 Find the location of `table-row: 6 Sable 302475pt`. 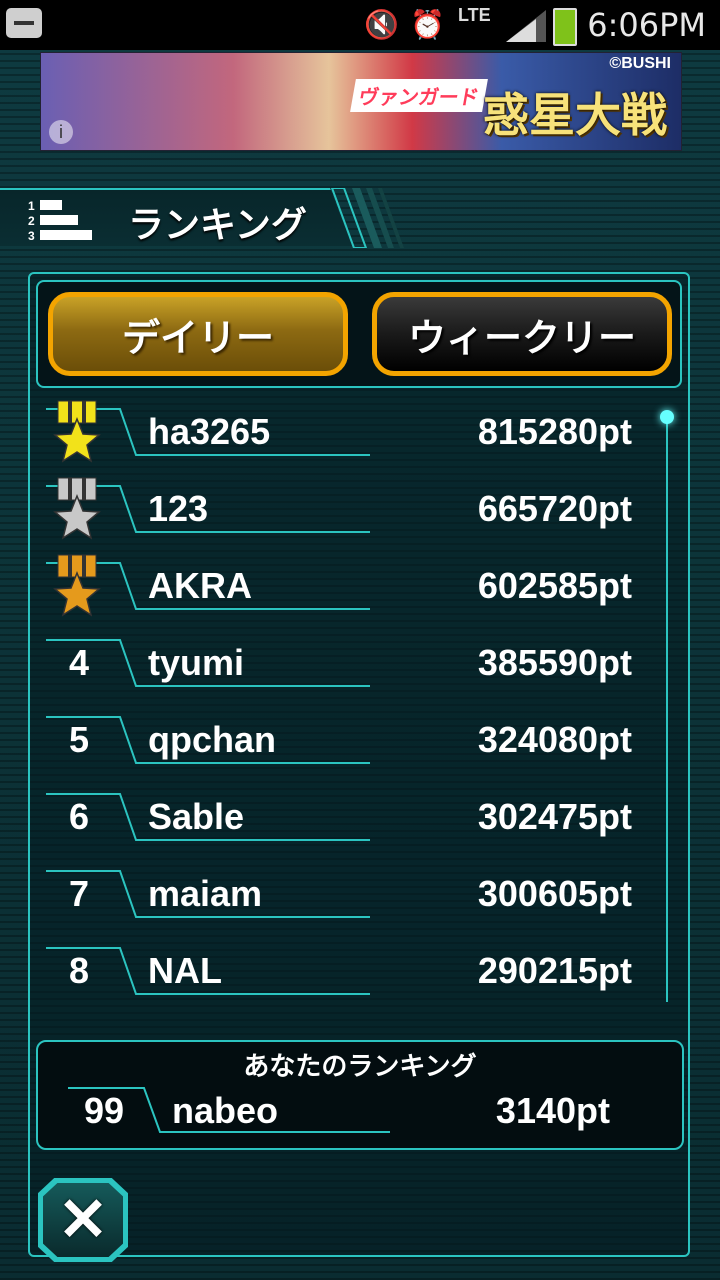

table-row: 6 Sable 302475pt is located at coordinates (350, 818).